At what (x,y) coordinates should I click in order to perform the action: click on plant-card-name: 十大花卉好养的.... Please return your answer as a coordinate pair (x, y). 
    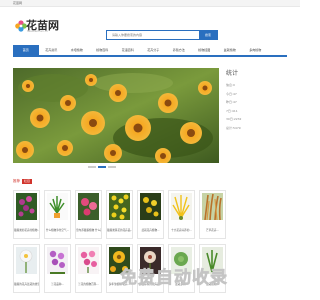
    Looking at the image, I should click on (181, 230).